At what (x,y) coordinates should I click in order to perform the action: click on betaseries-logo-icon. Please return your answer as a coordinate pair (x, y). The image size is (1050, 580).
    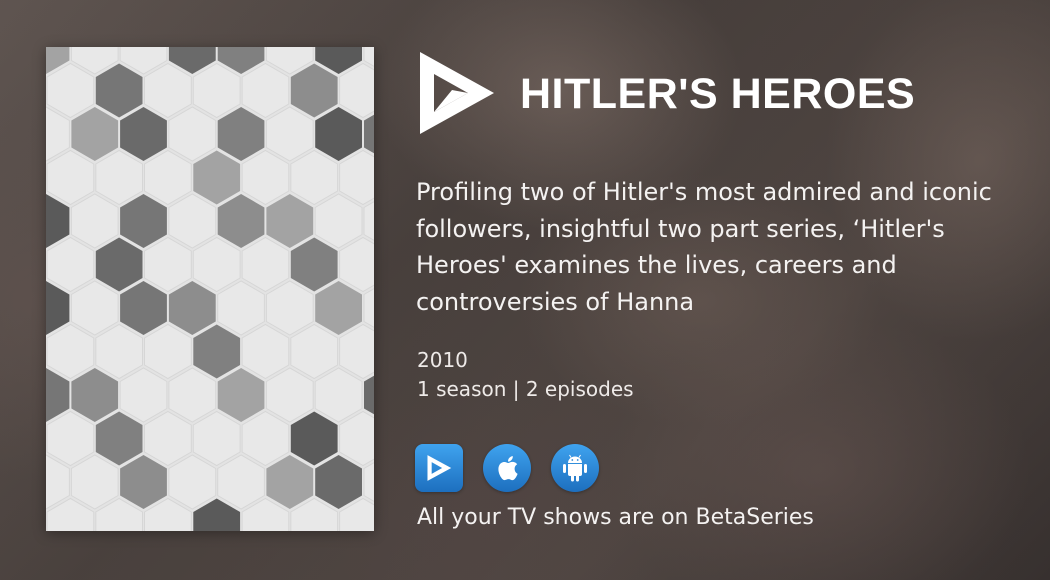
    Looking at the image, I should click on (457, 93).